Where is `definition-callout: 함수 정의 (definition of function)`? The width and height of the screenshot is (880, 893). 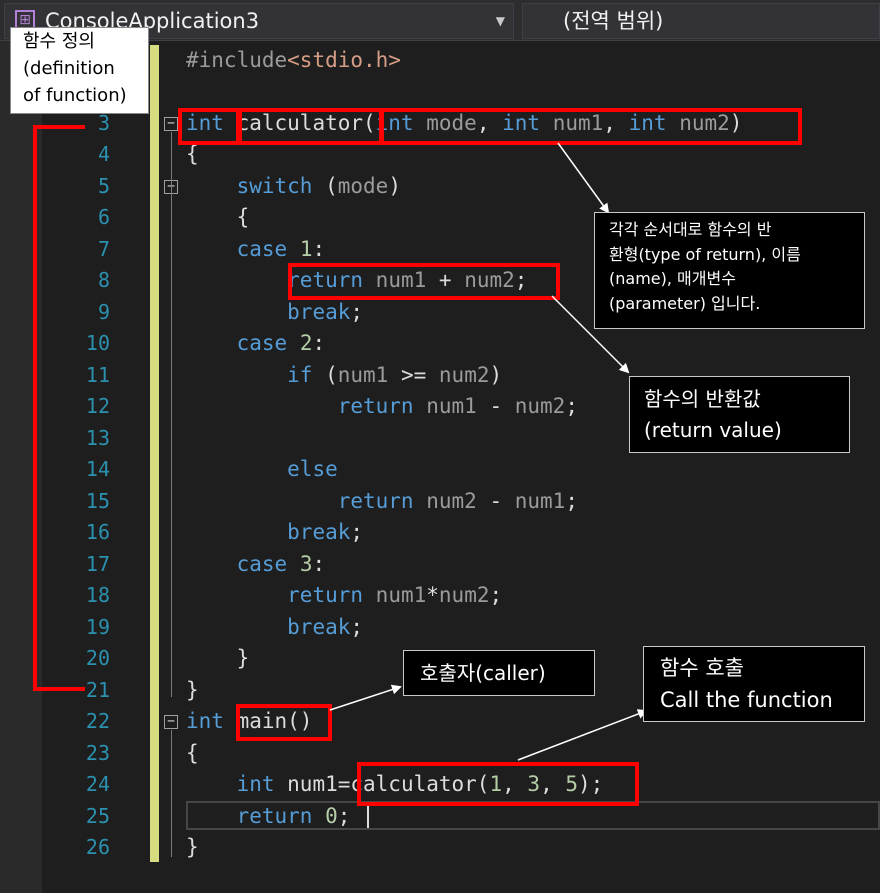
definition-callout: 함수 정의 (definition of function) is located at coordinates (79, 70).